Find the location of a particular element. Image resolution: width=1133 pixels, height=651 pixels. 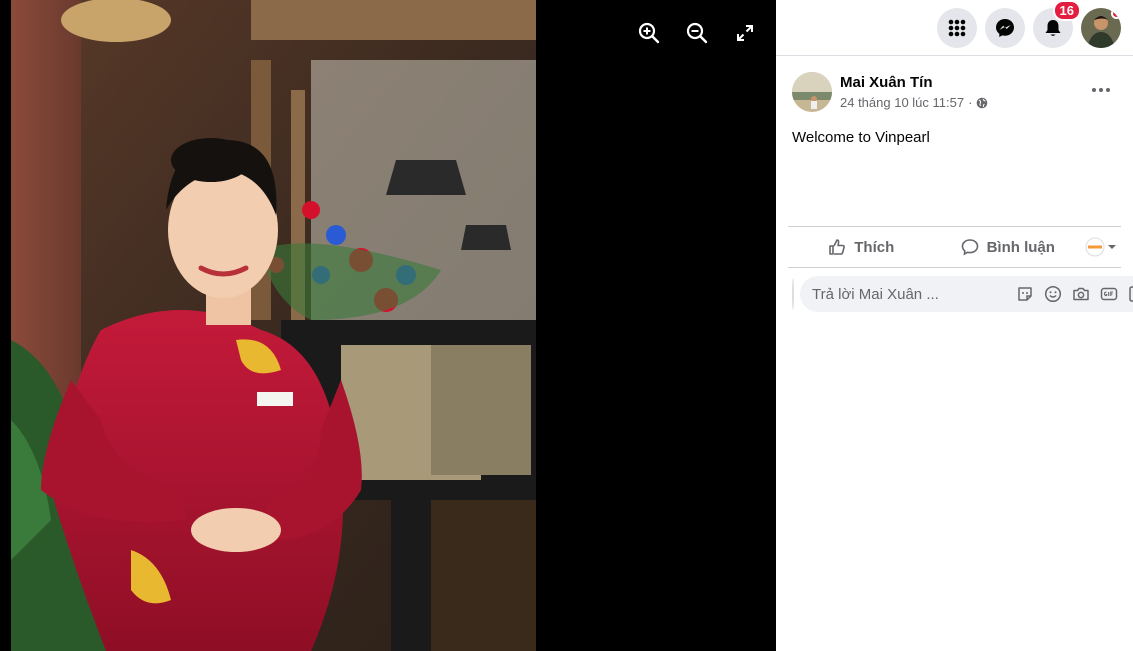

like-button: Thích is located at coordinates (861, 247).